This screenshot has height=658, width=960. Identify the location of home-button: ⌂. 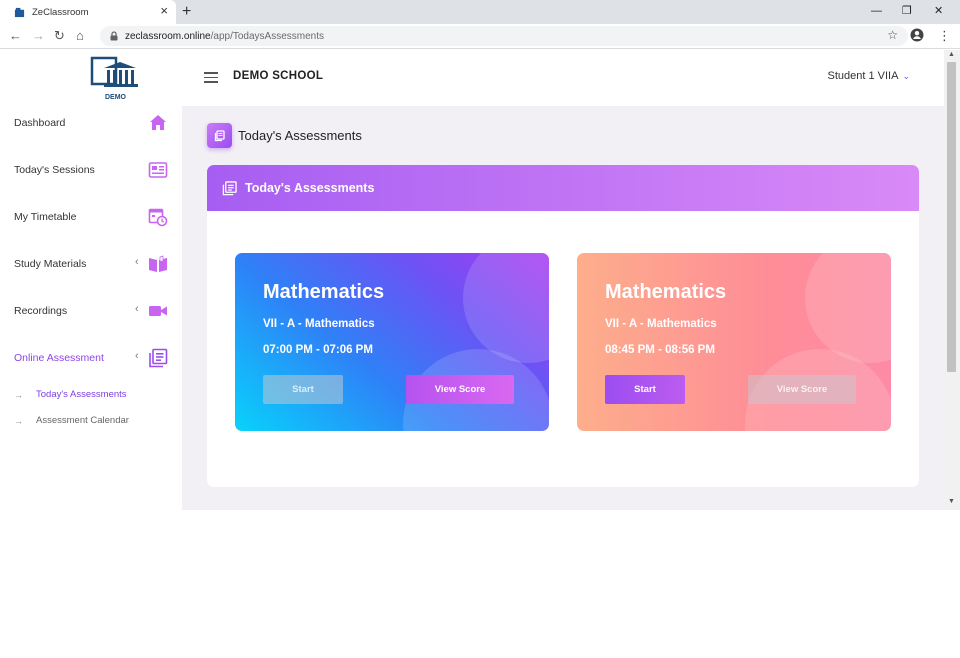
(80, 36).